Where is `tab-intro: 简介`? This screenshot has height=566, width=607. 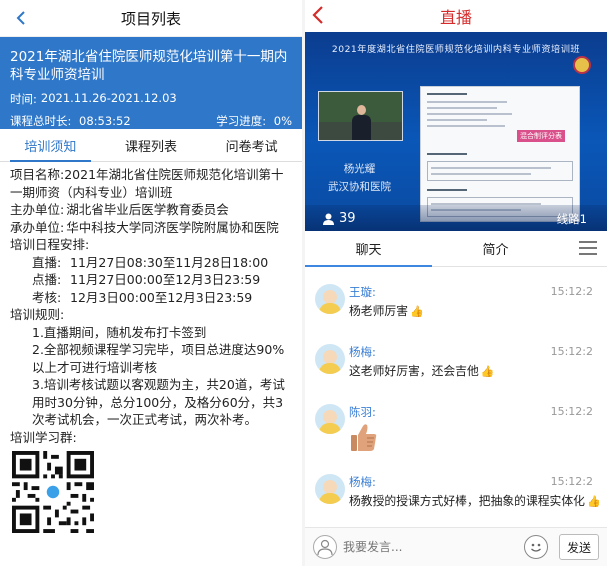 tab-intro: 简介 is located at coordinates (495, 248).